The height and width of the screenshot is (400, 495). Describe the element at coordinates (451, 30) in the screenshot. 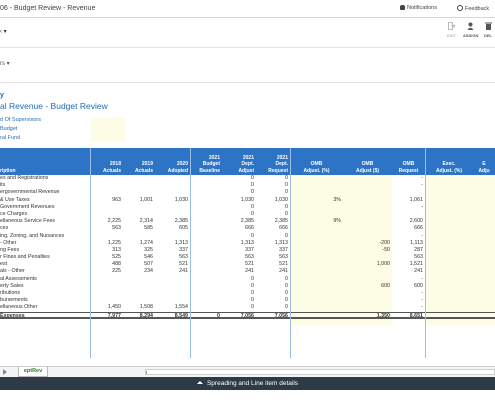

I see `exit-tool: EXIT` at that location.